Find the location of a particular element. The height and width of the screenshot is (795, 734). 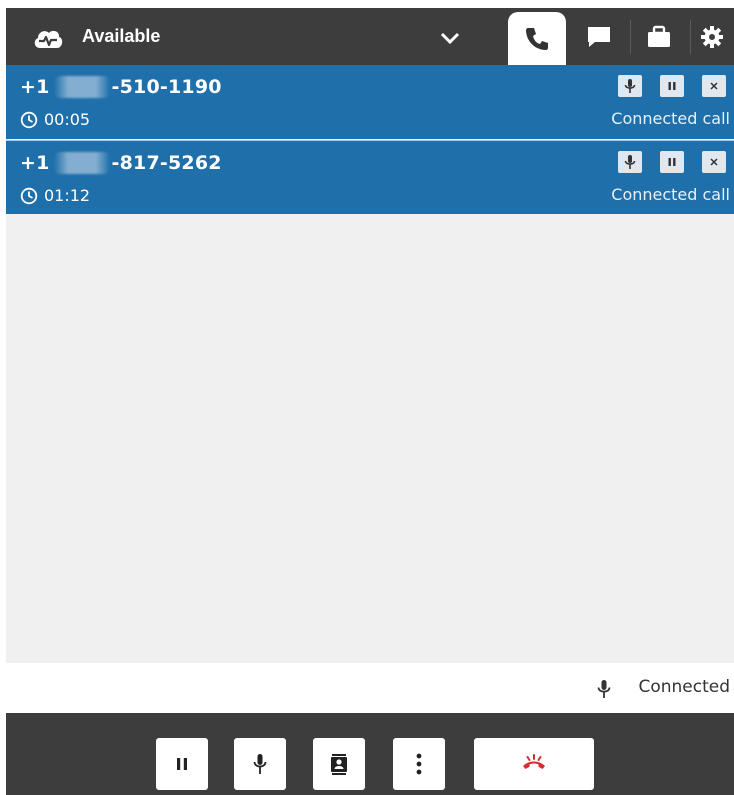

end-call-button is located at coordinates (534, 764).